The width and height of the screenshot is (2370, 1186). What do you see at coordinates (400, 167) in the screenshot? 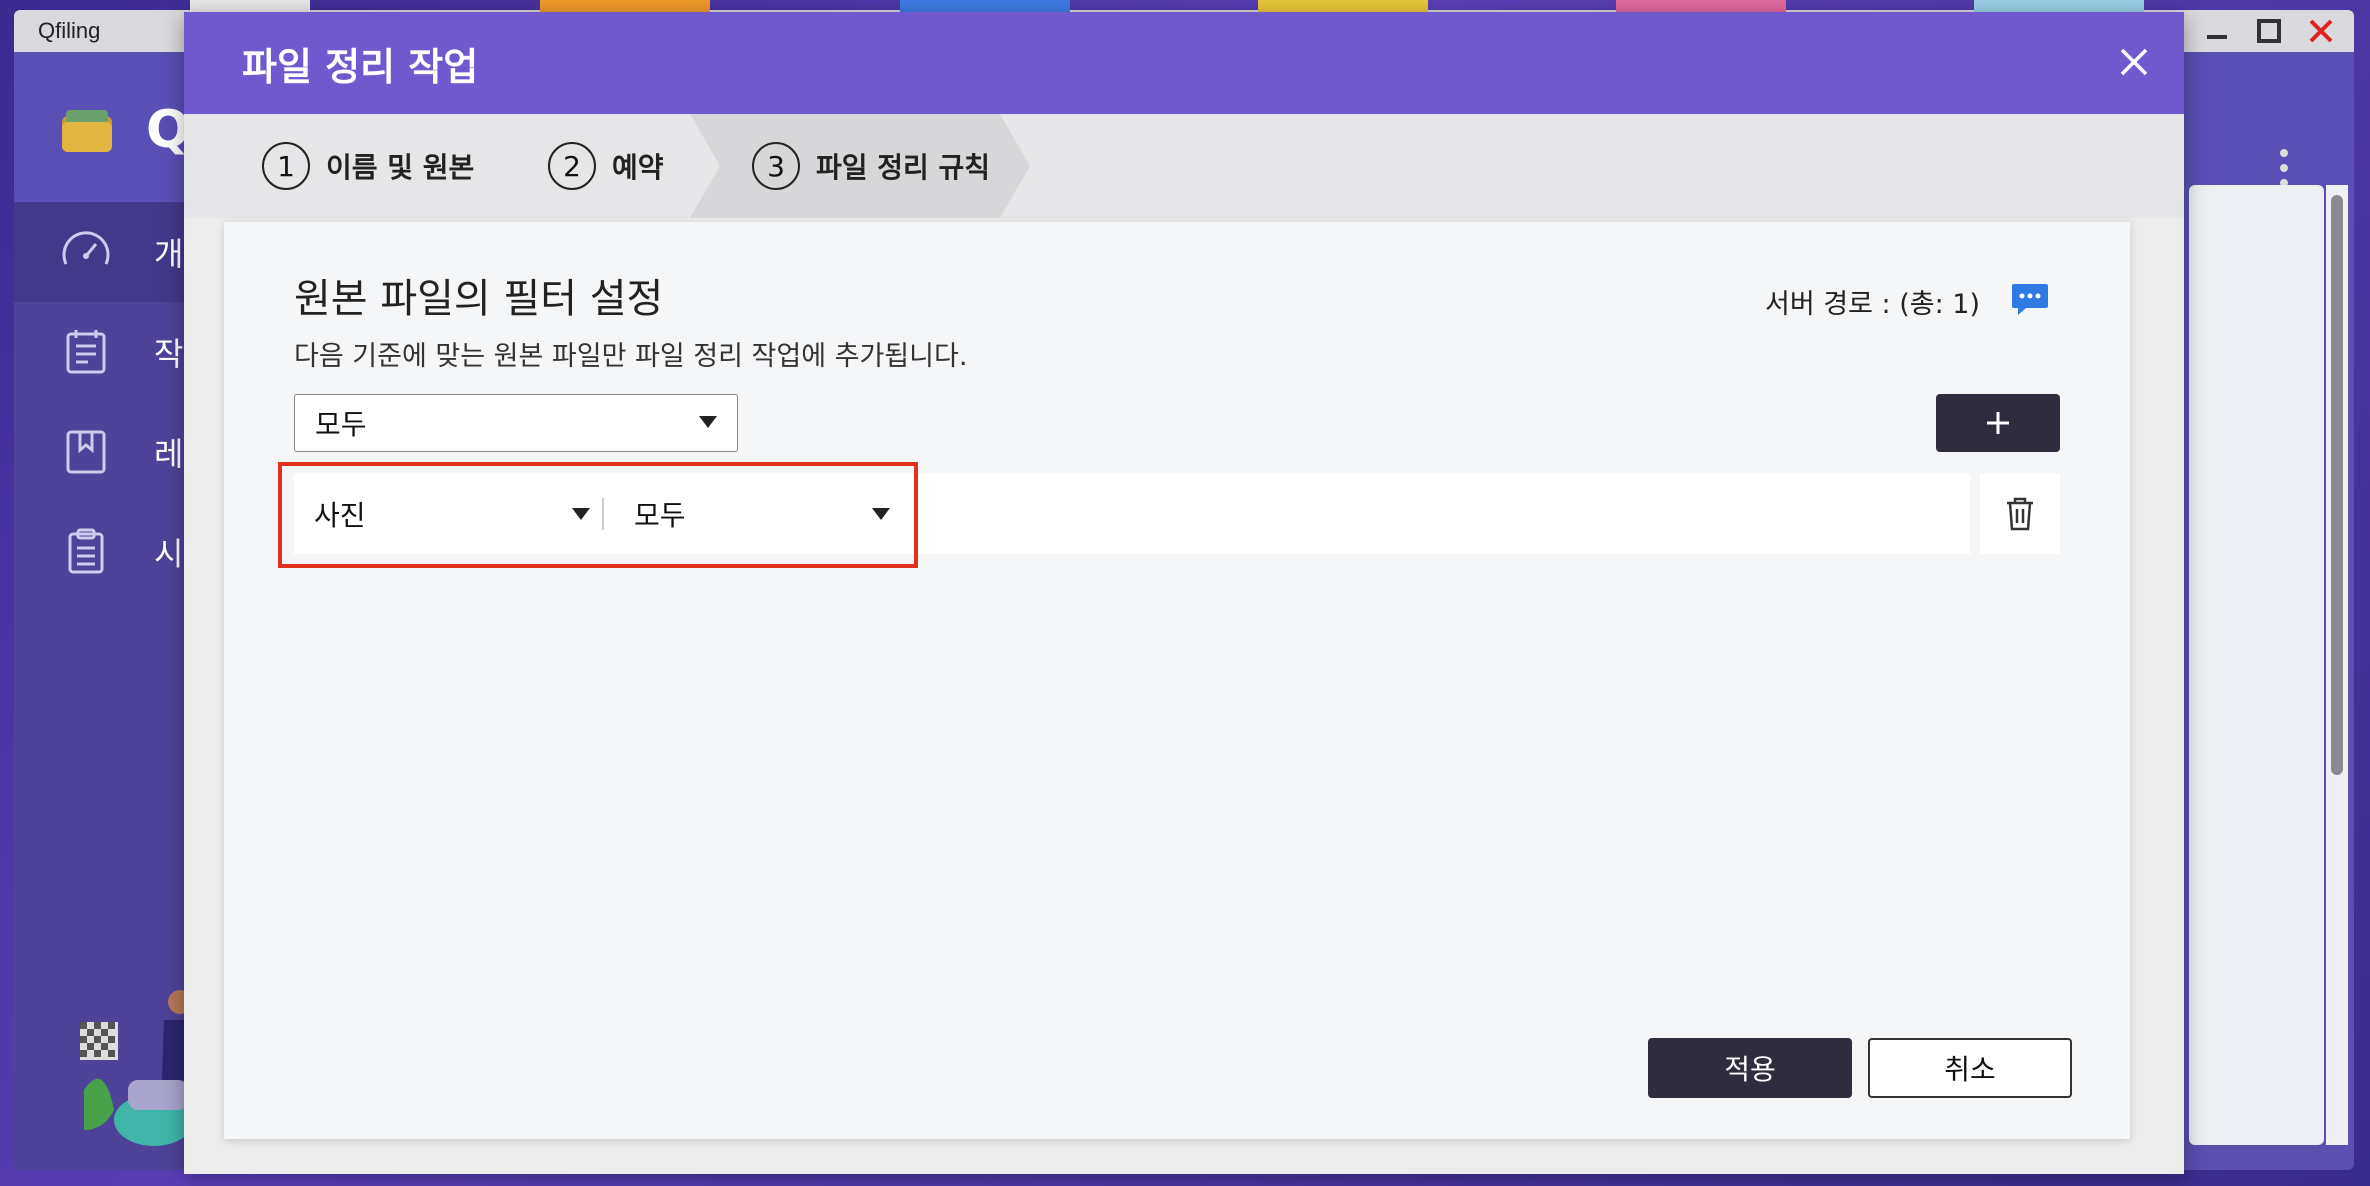
I see `step-label: 이름 및 원본` at bounding box center [400, 167].